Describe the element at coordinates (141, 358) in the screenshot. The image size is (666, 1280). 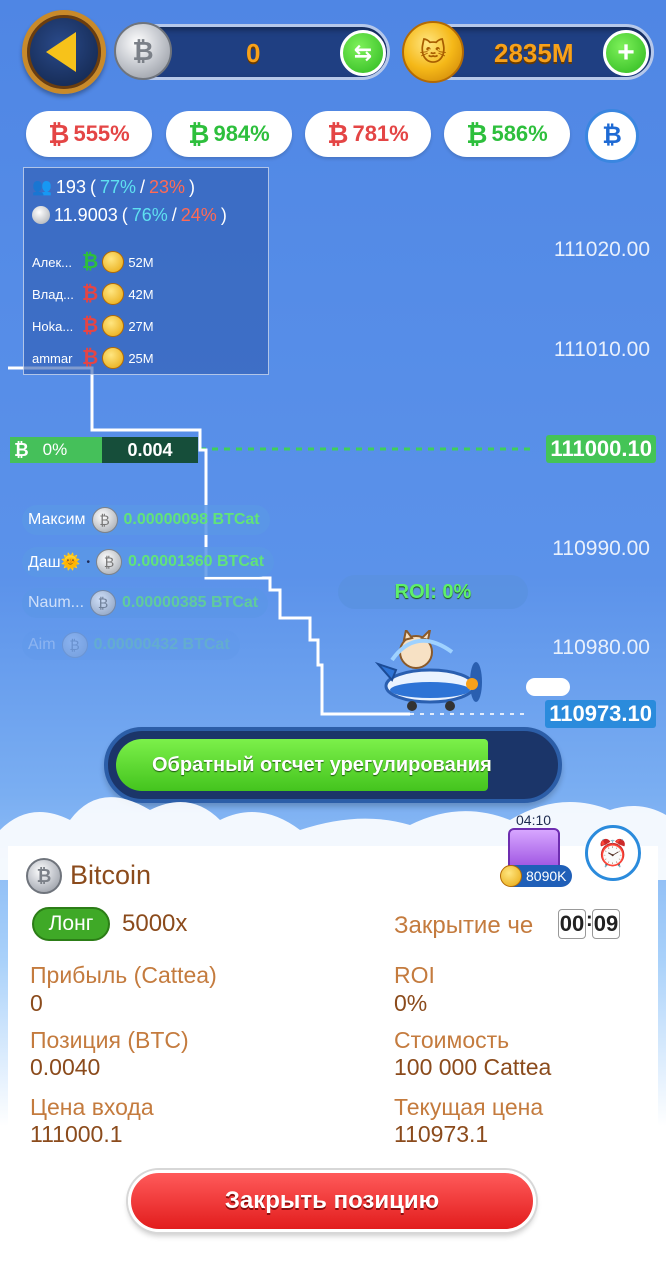
I see `leader-amount: 25M` at that location.